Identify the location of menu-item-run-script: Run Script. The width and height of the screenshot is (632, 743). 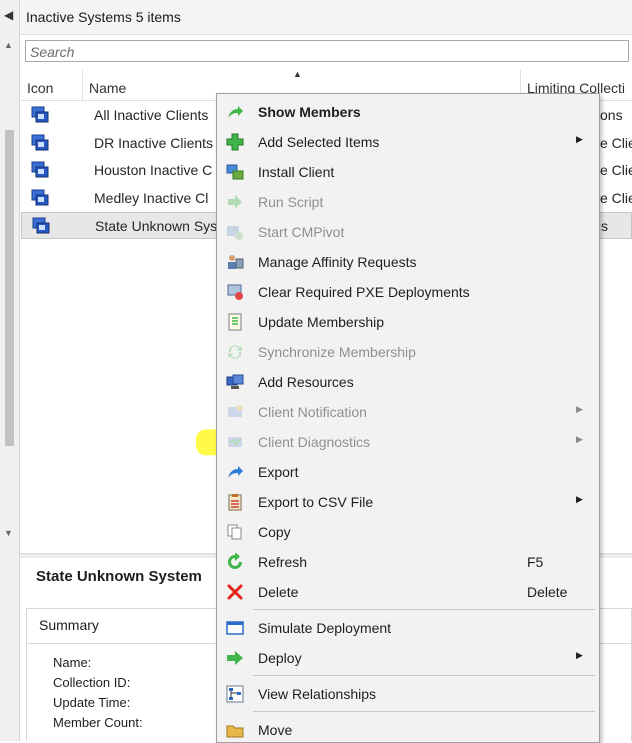
(407, 202).